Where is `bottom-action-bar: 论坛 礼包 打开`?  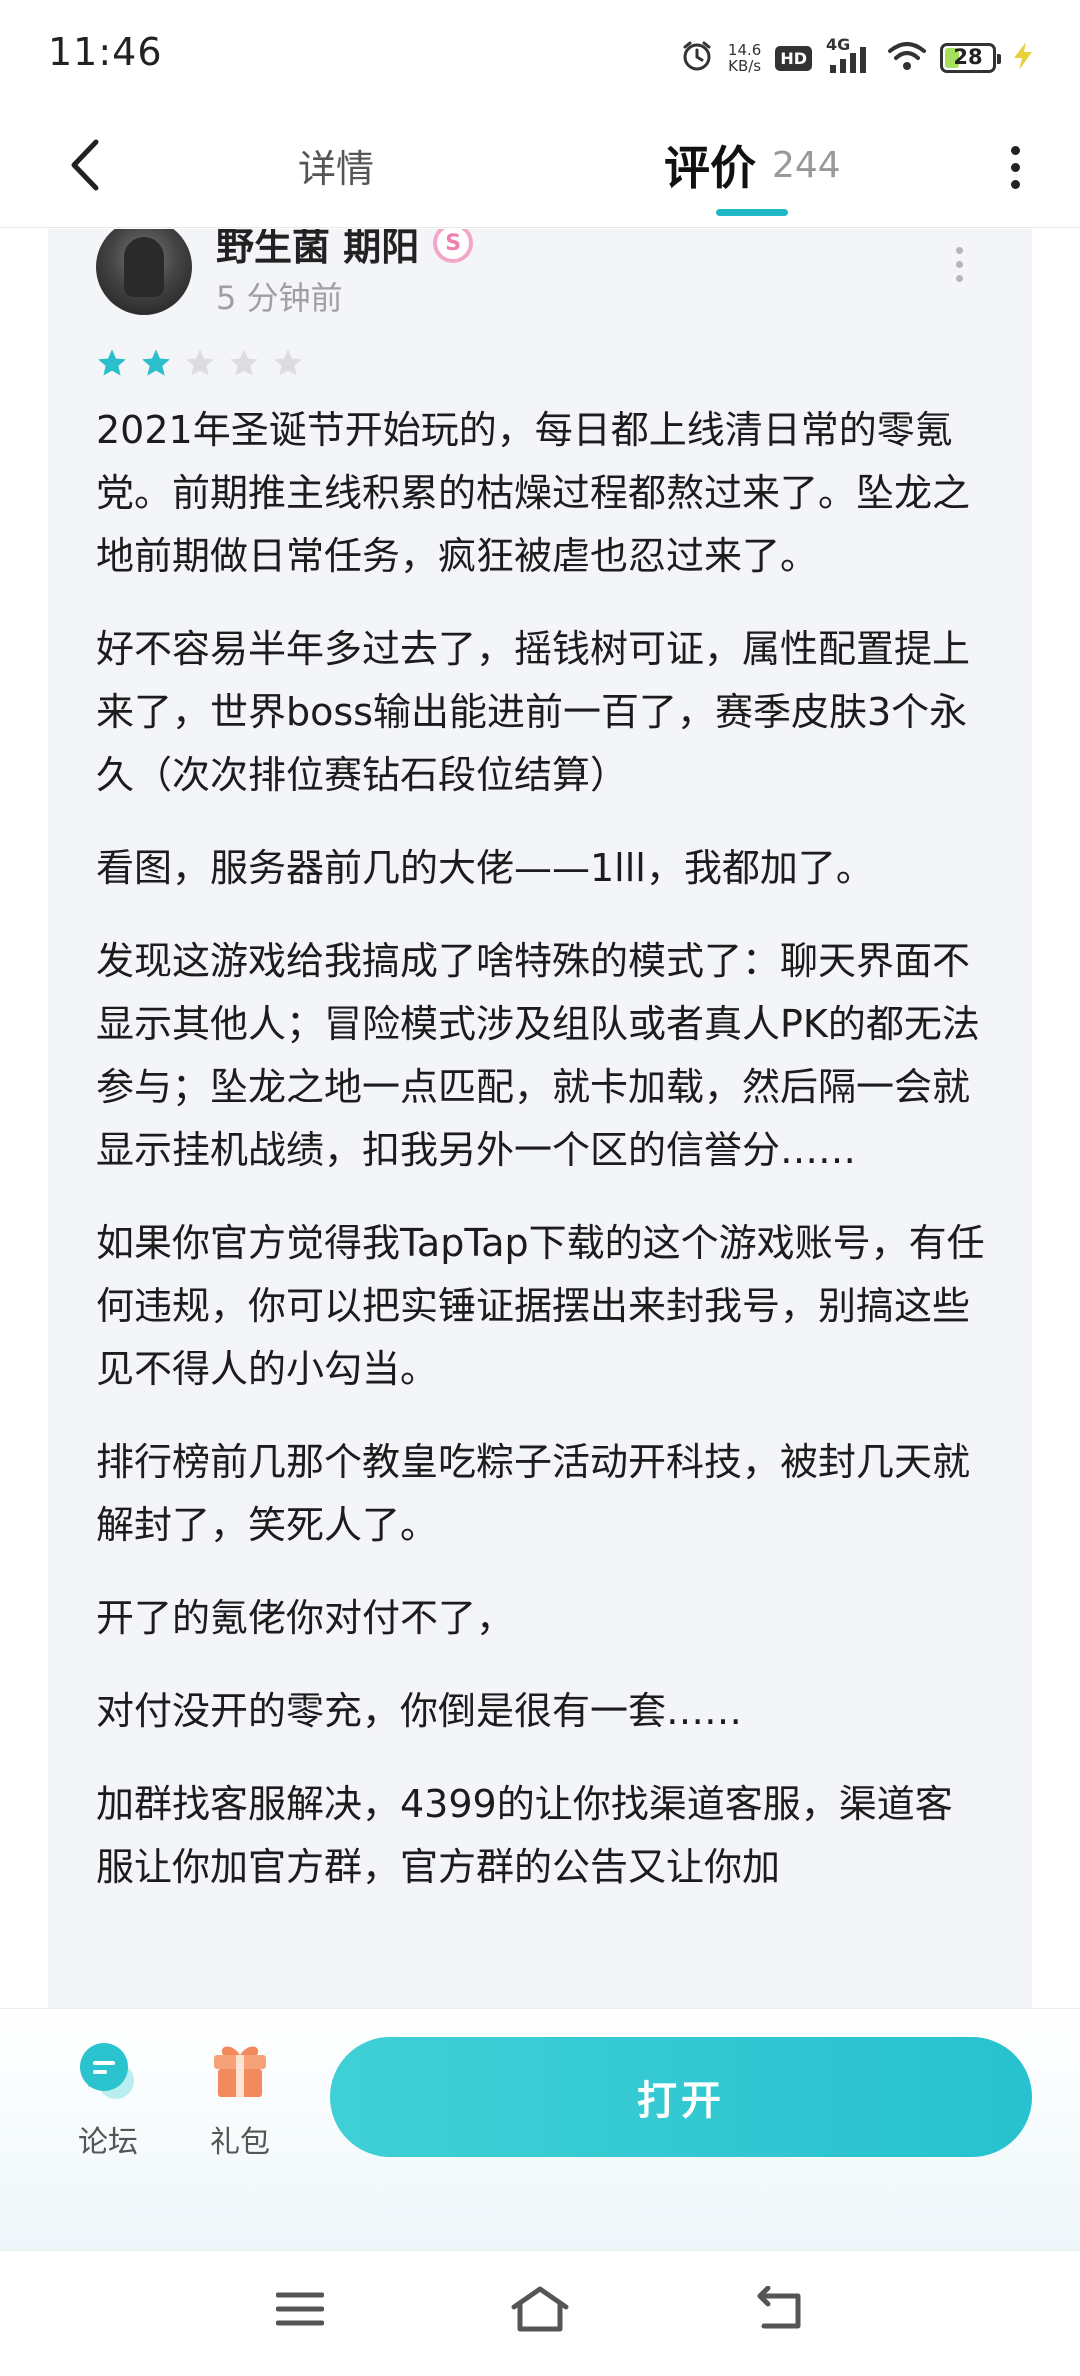
bottom-action-bar: 论坛 礼包 打开 is located at coordinates (540, 2129).